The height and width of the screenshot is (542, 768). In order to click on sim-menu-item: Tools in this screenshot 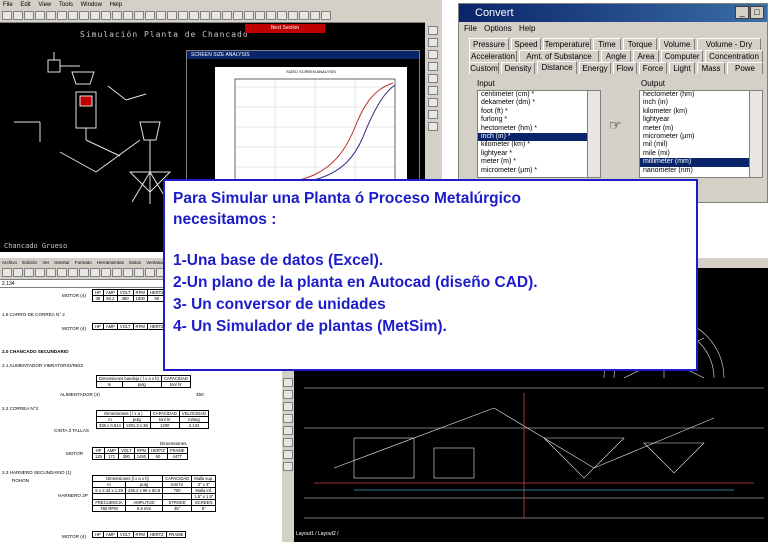, I will do `click(66, 5)`.